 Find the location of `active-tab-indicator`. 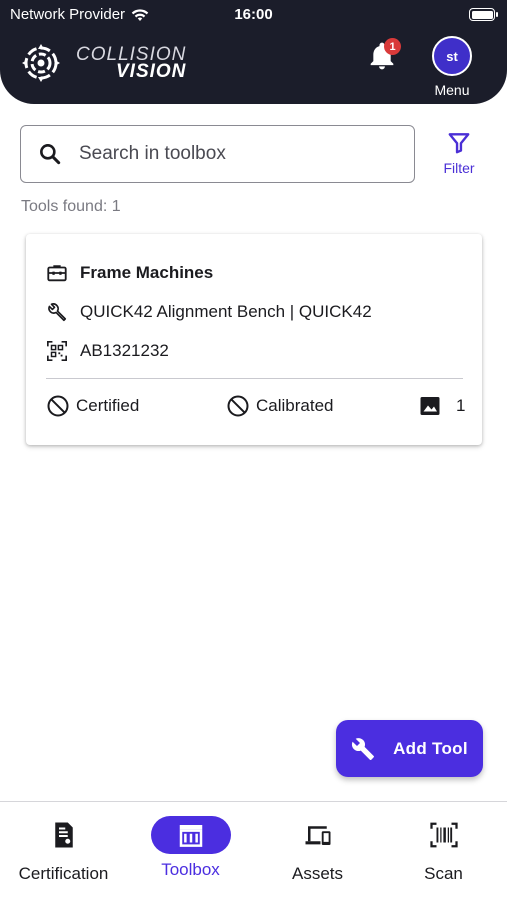

active-tab-indicator is located at coordinates (190, 835).